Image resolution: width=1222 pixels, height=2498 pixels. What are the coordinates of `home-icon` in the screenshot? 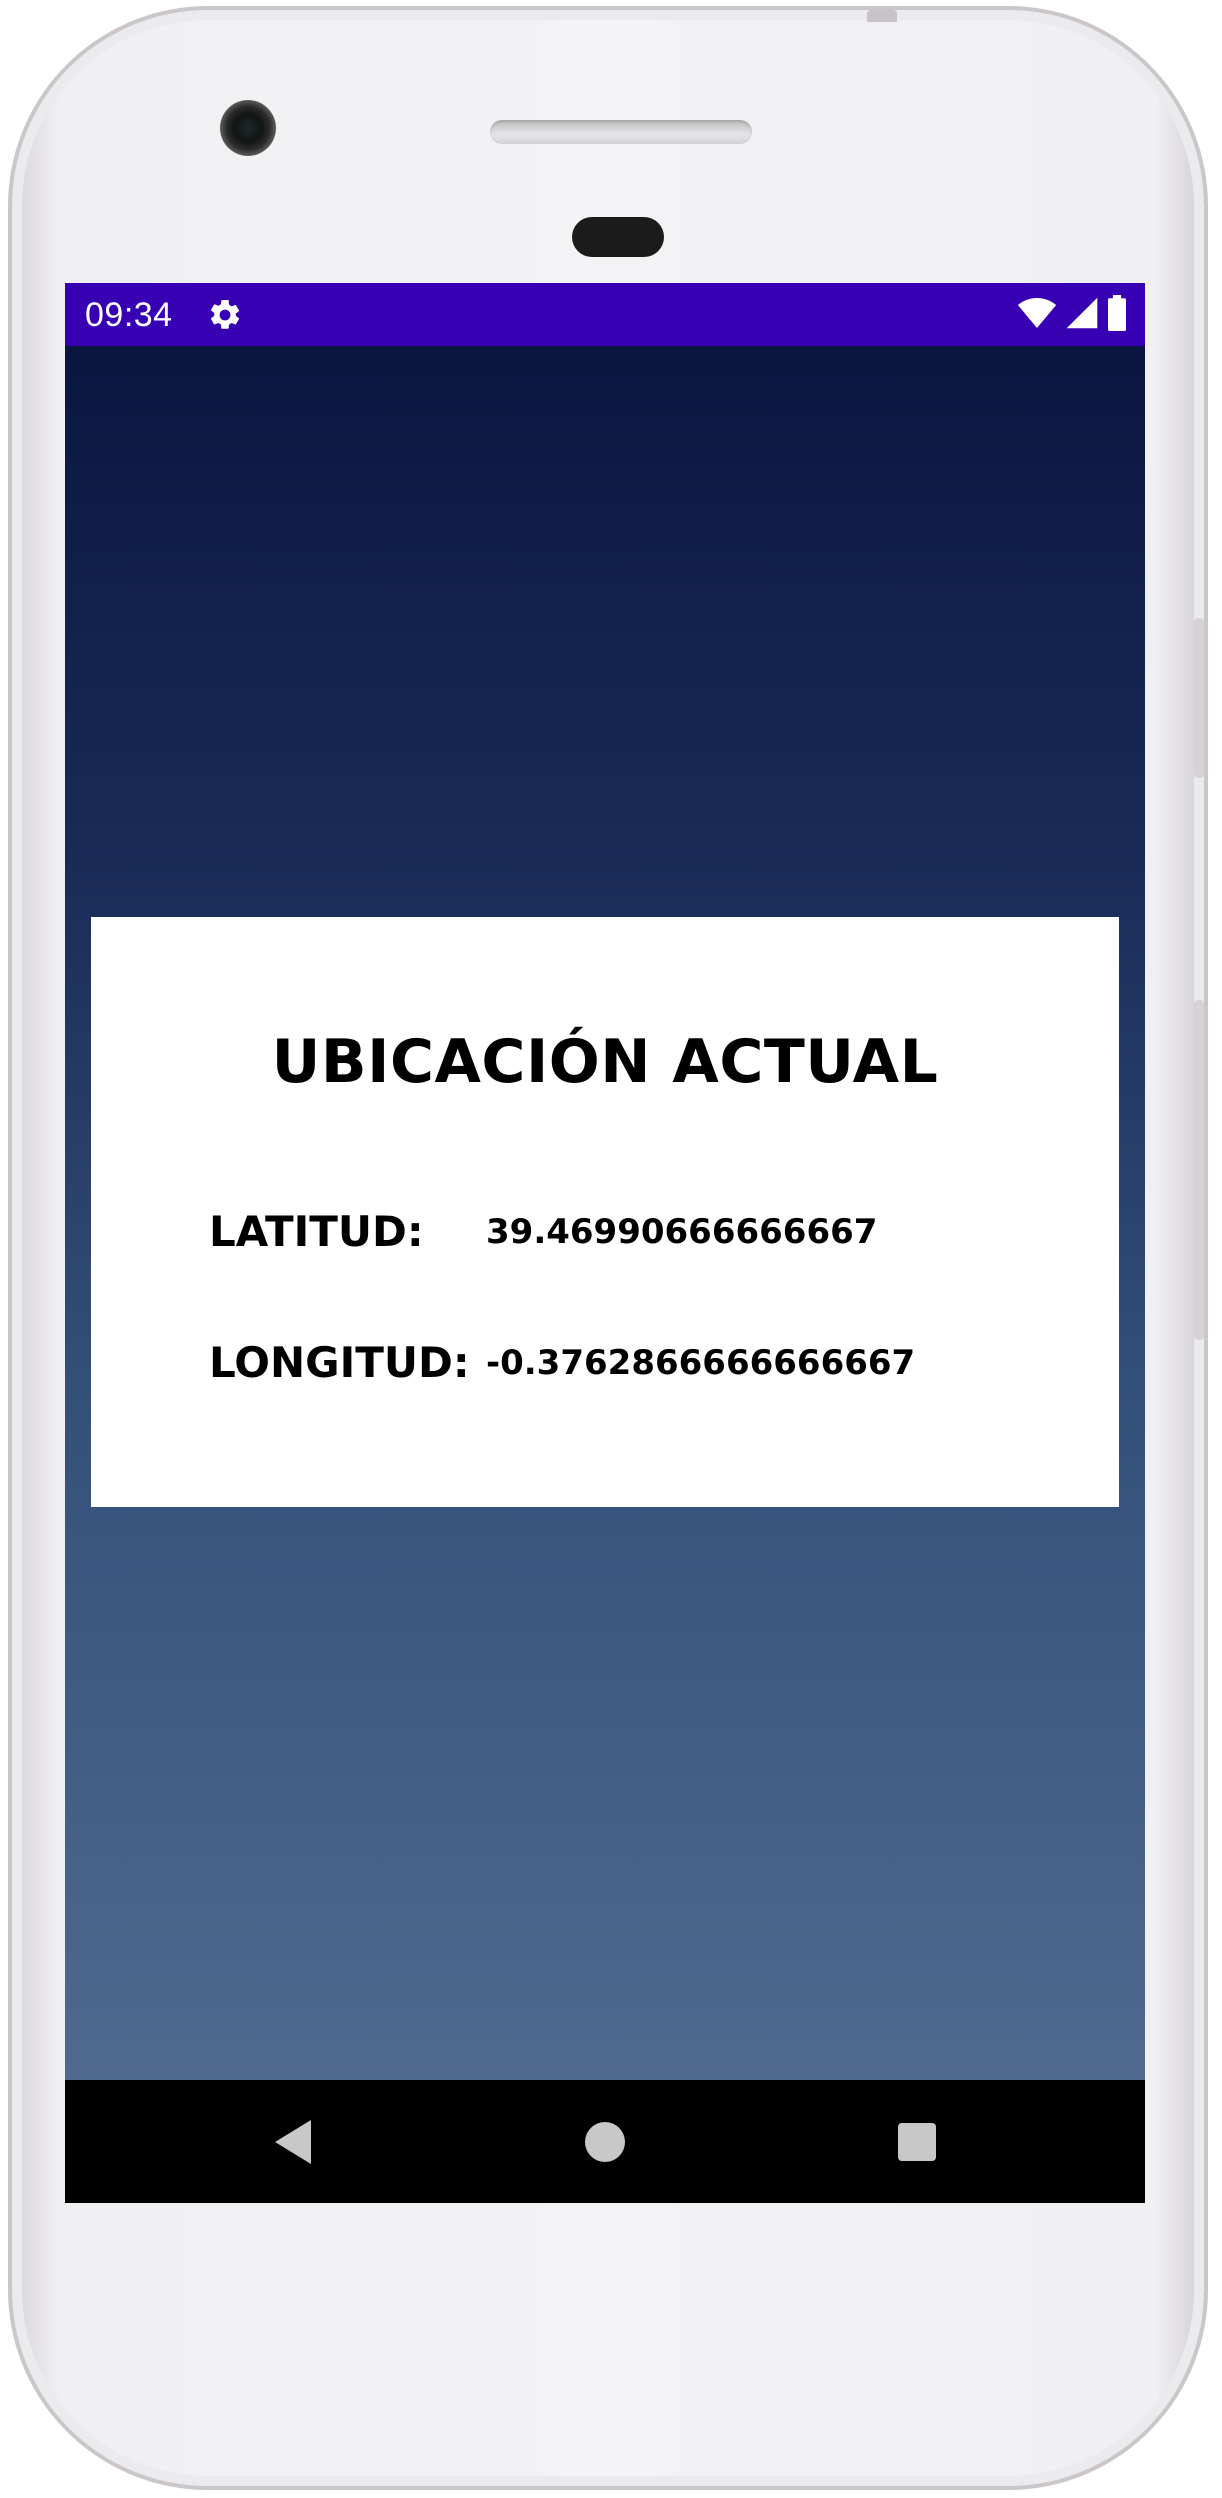 It's located at (605, 2142).